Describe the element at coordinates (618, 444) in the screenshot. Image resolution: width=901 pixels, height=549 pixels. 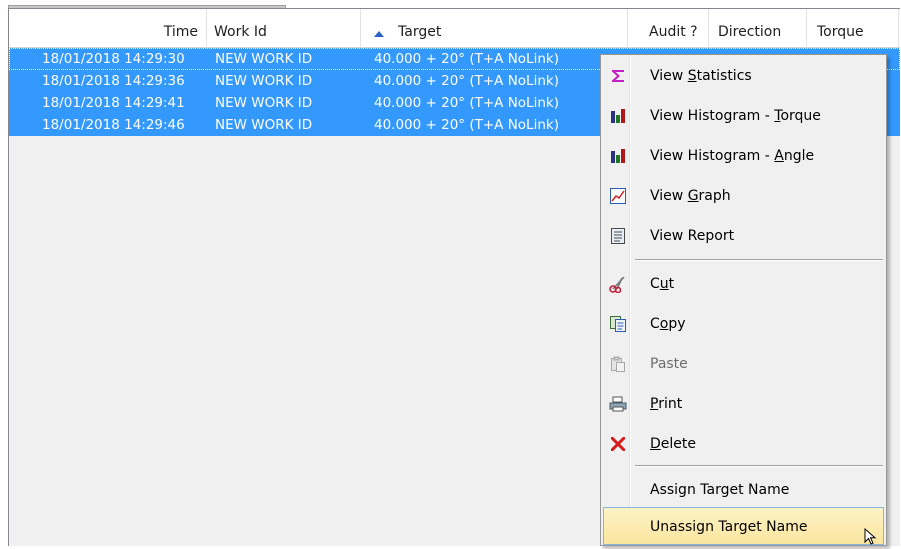
I see `delete-x-icon` at that location.